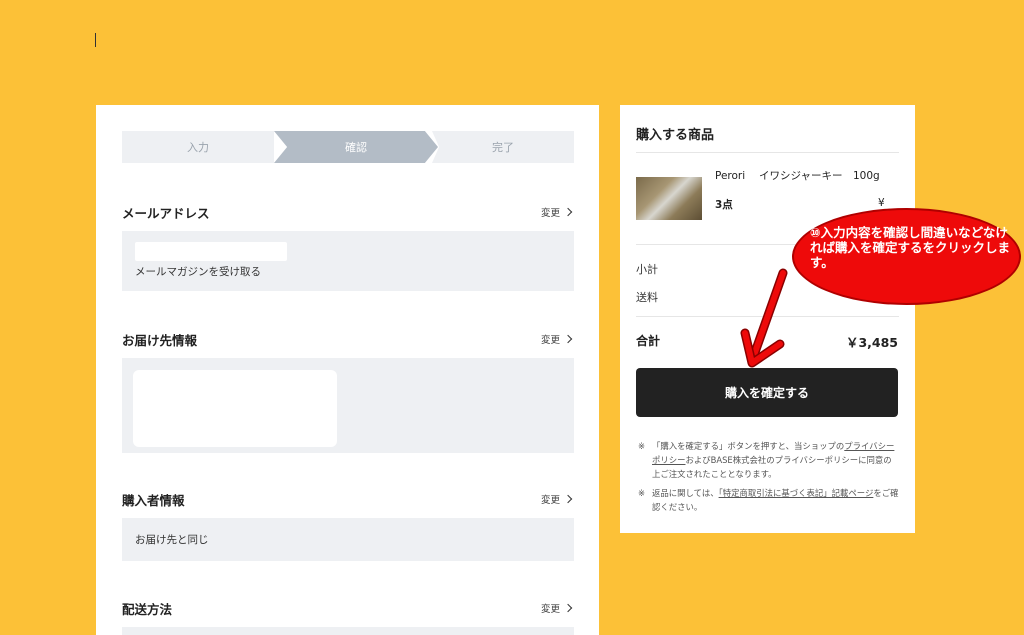  I want to click on annotation-arrow-icon, so click(764, 318).